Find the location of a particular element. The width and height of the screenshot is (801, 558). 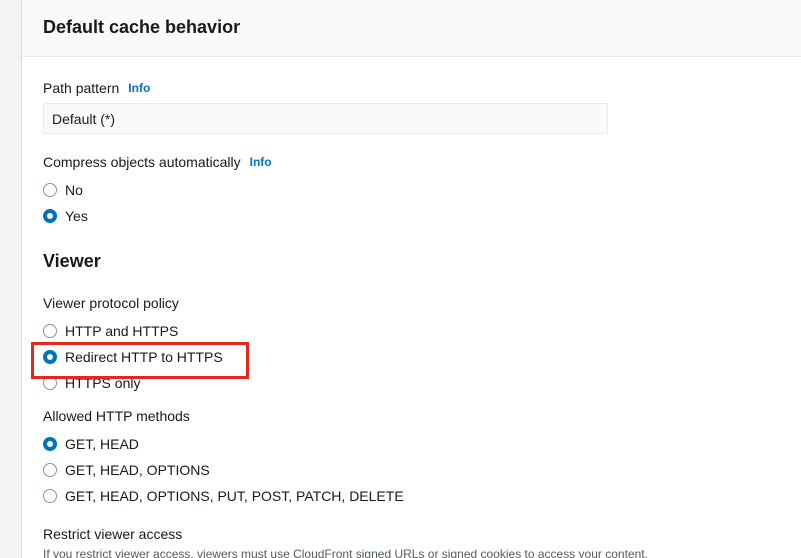

protocol-option-https-only: HTTPS only is located at coordinates (422, 383).